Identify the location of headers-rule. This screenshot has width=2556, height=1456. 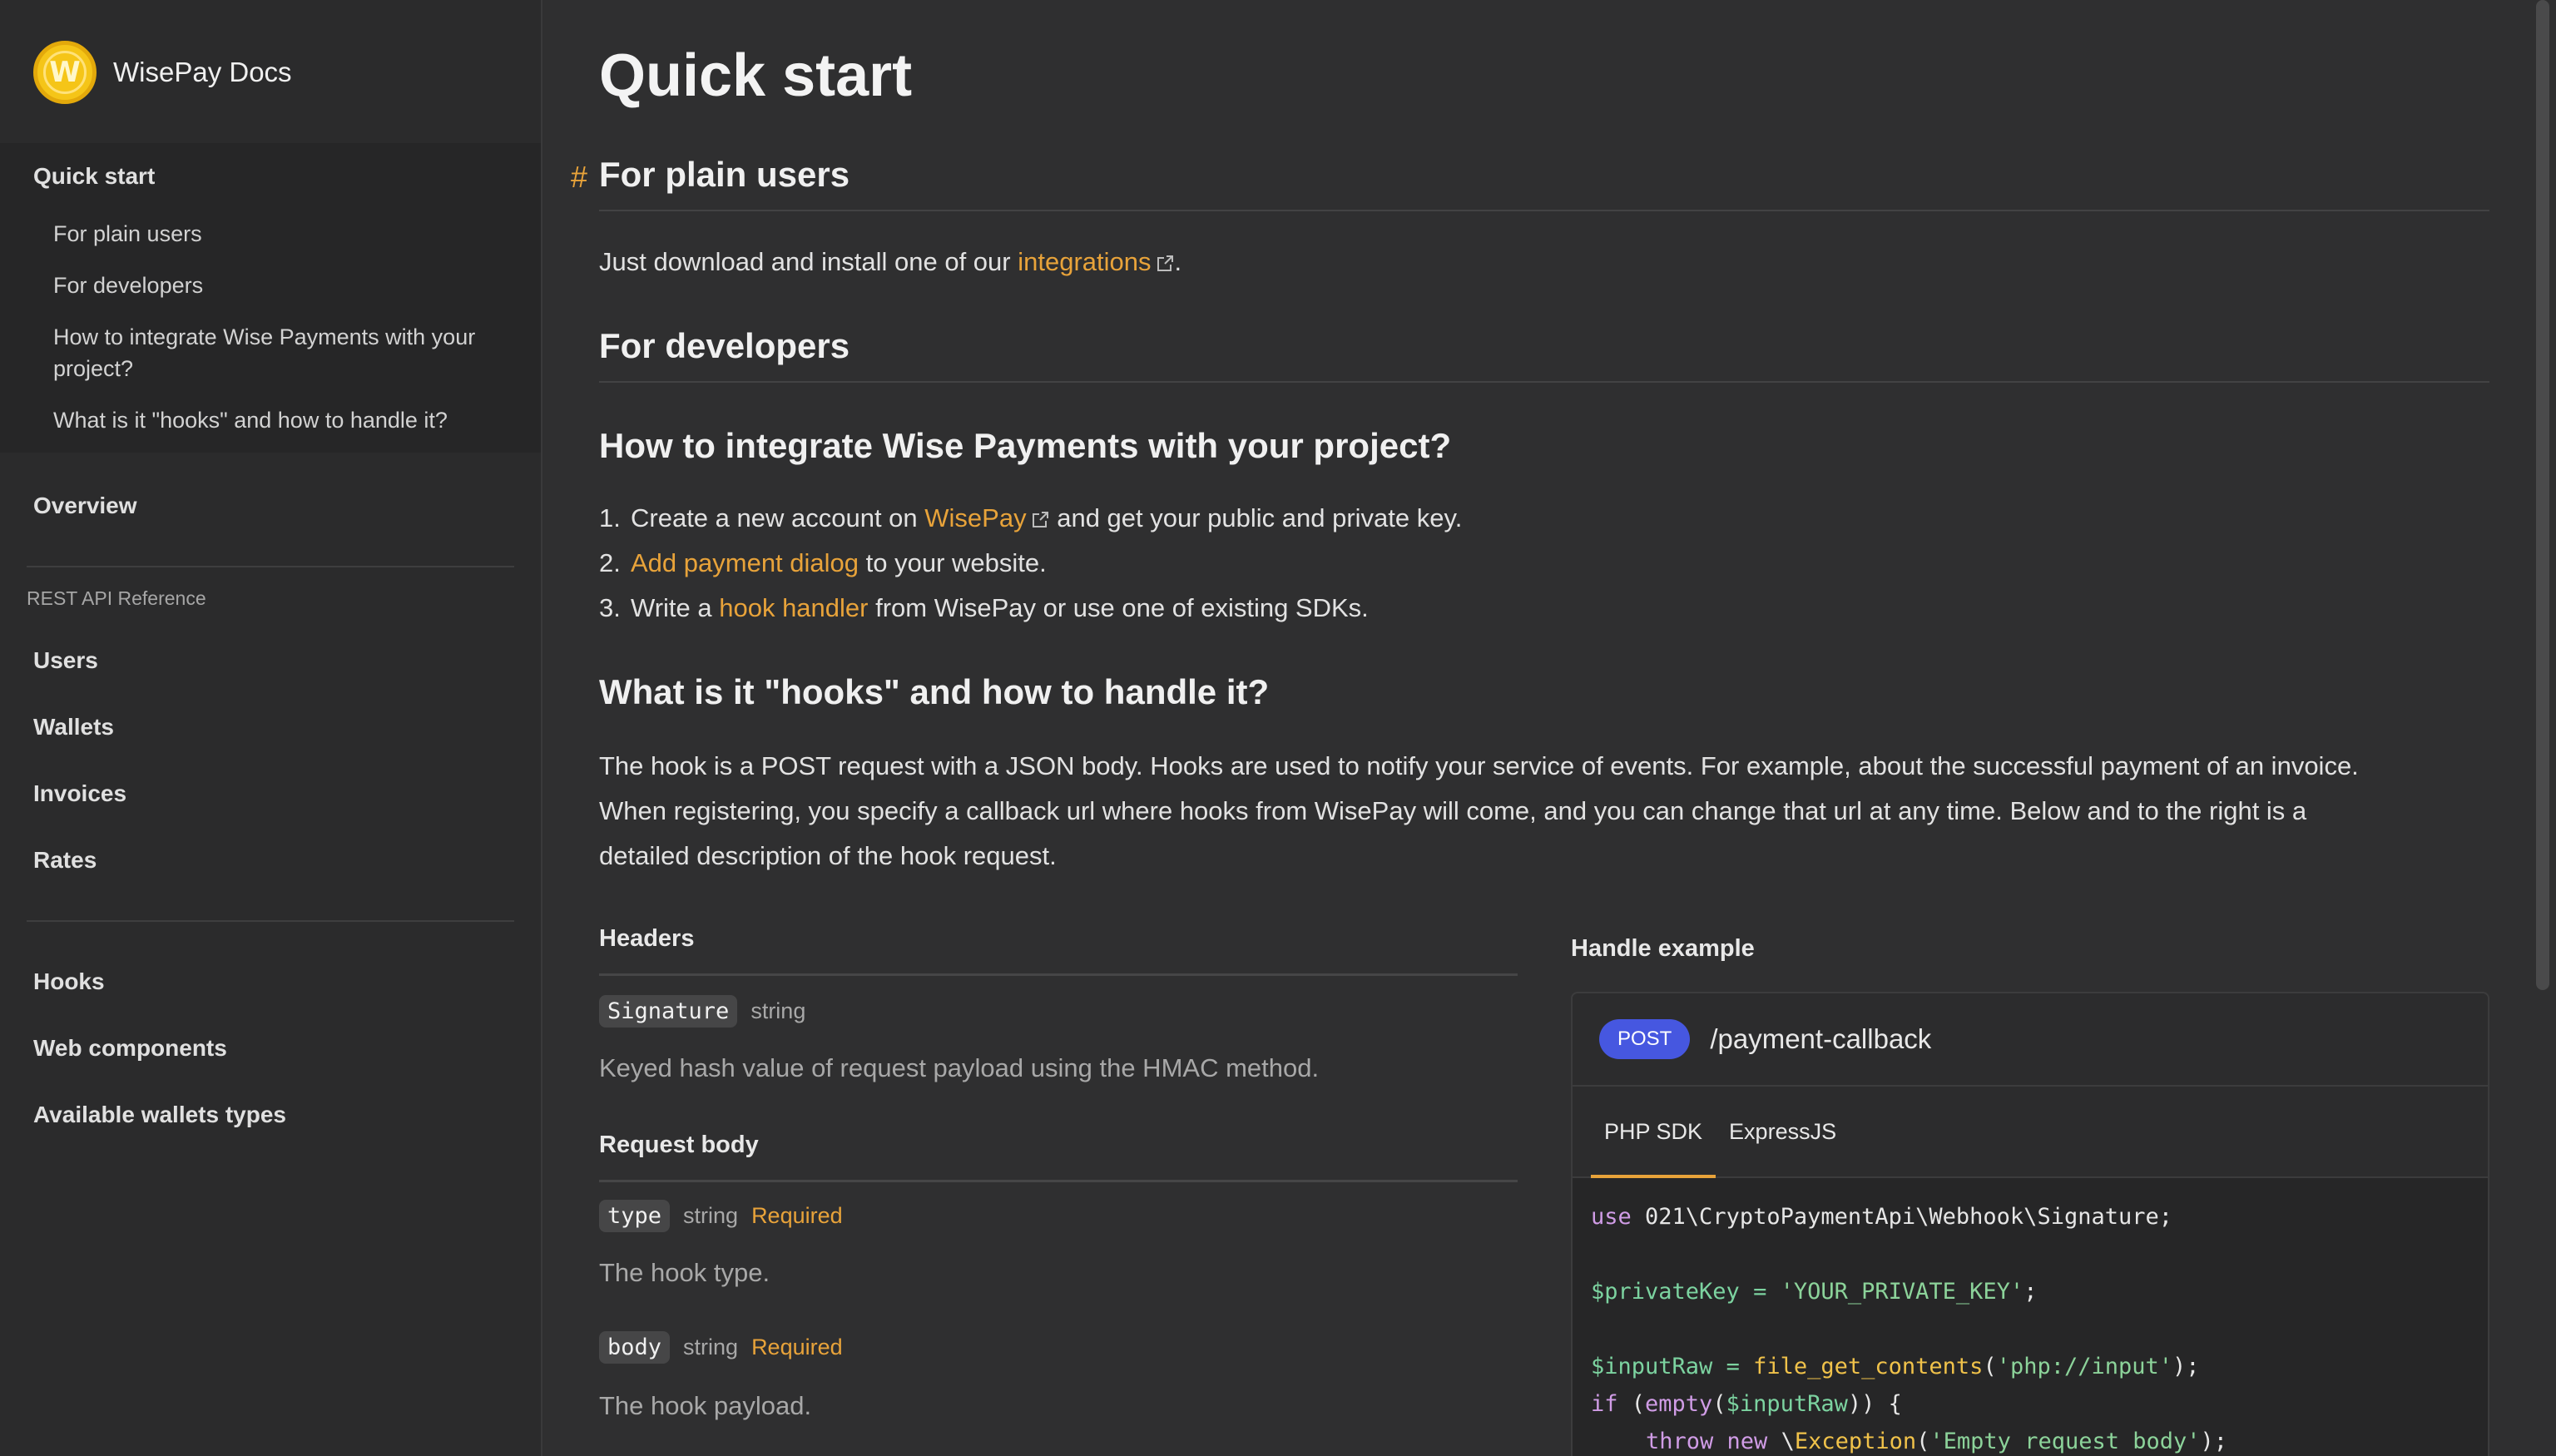
(1058, 974).